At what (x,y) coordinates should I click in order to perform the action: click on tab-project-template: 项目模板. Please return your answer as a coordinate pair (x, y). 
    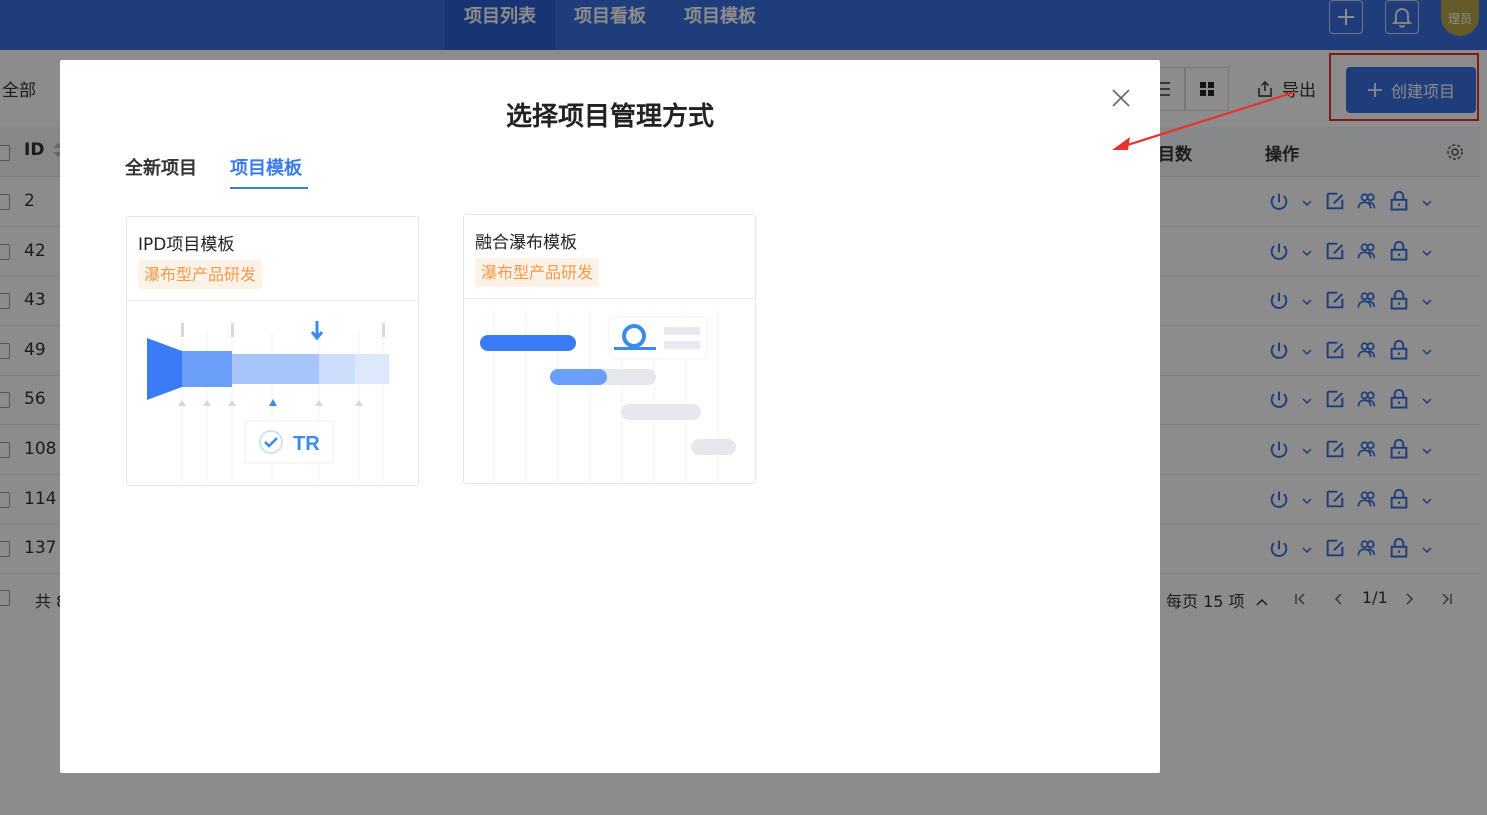
    Looking at the image, I should click on (266, 167).